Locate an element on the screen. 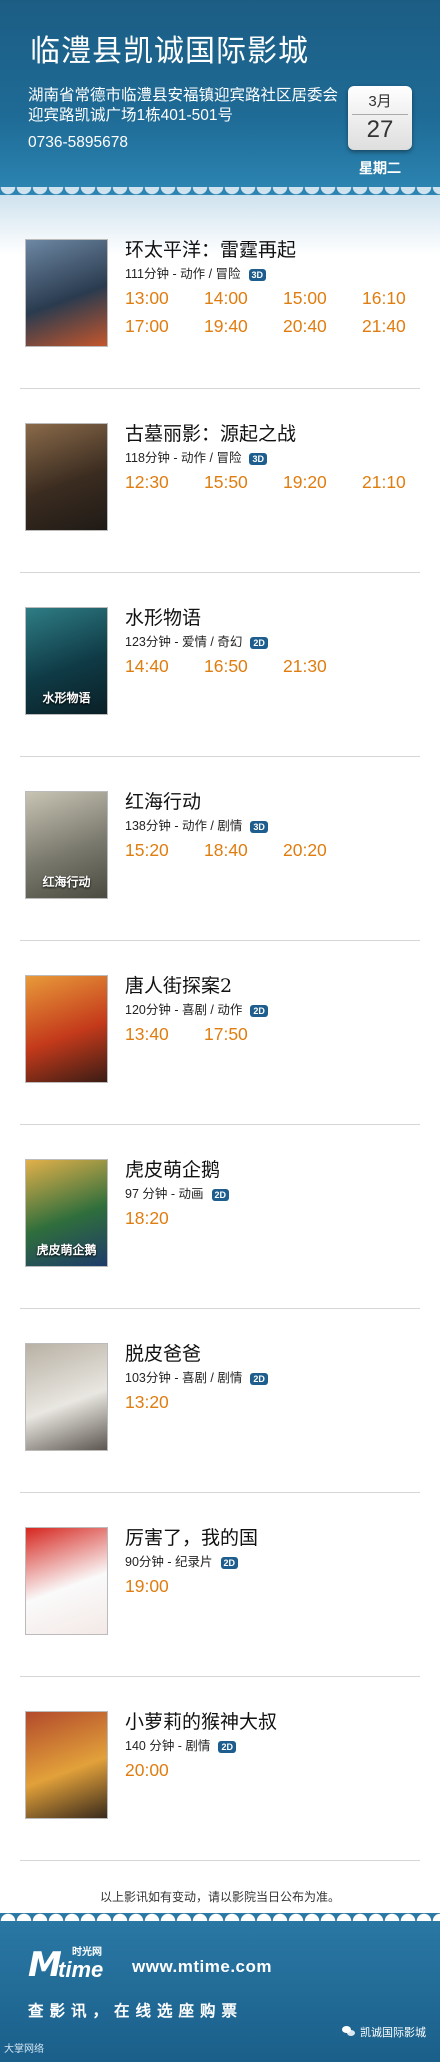 The image size is (440, 2062). movie-meta: 111分钟 - 动作 / 冒险 3D is located at coordinates (196, 272).